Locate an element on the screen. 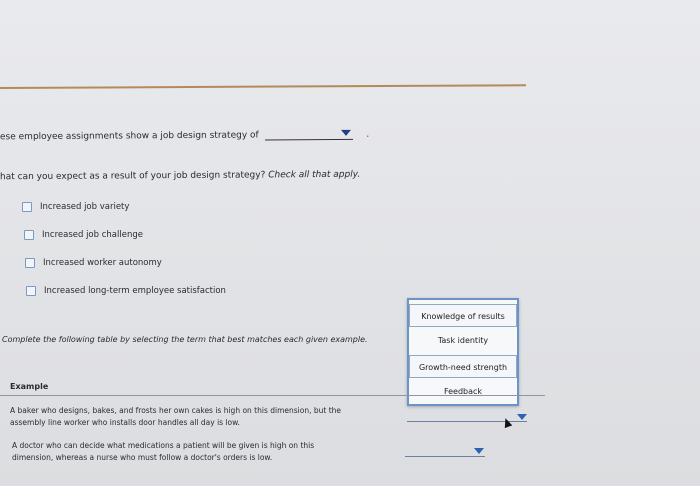  option-label: Increased job challenge is located at coordinates (92, 235).